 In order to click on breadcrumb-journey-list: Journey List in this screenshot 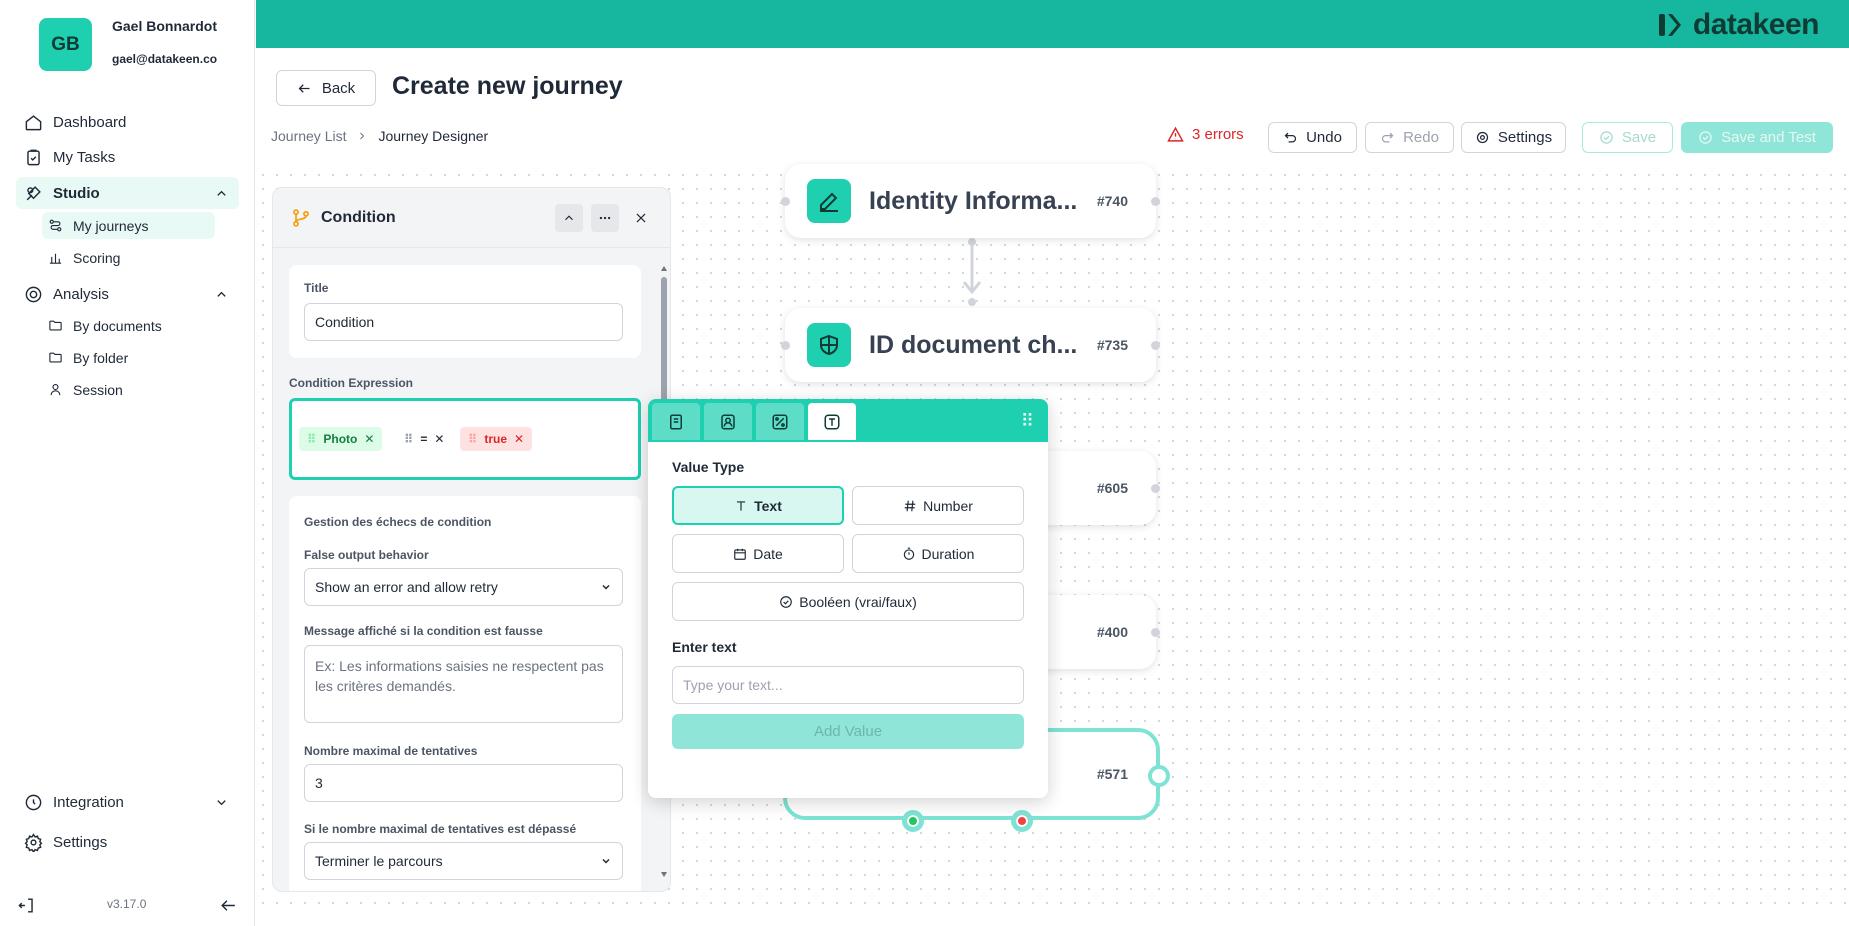, I will do `click(308, 136)`.